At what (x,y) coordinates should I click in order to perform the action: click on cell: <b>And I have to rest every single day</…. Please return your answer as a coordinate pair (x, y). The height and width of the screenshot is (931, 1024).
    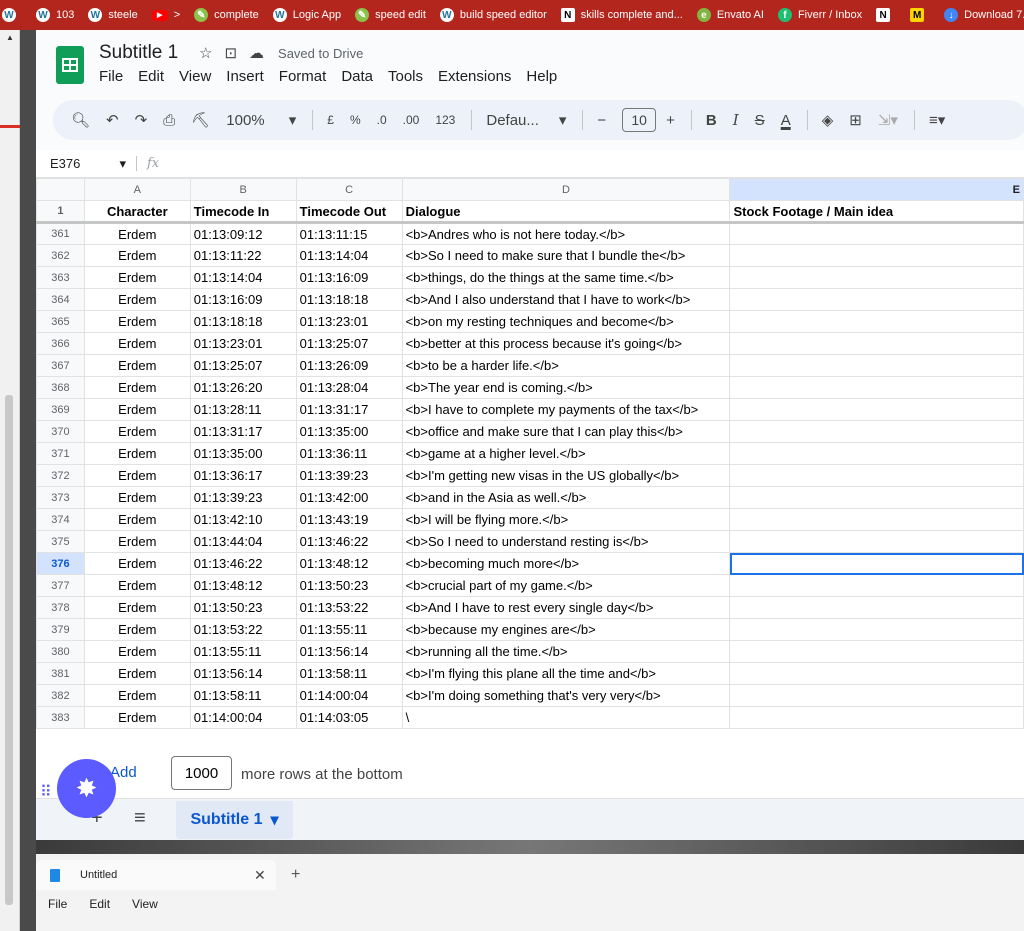
    Looking at the image, I should click on (566, 607).